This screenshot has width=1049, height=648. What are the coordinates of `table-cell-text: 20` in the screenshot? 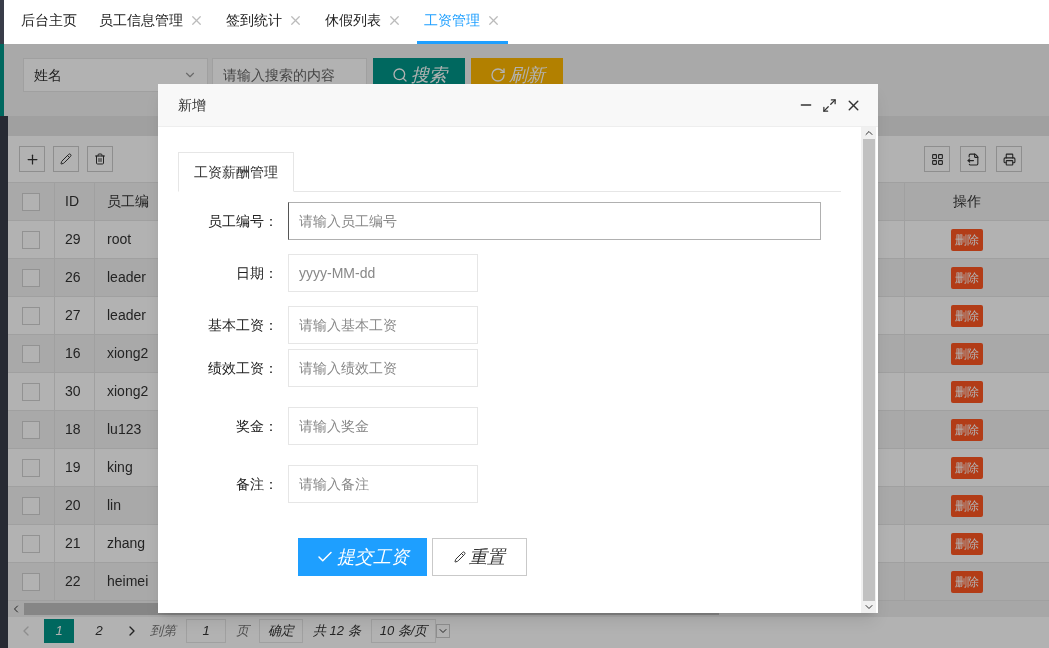 It's located at (73, 505).